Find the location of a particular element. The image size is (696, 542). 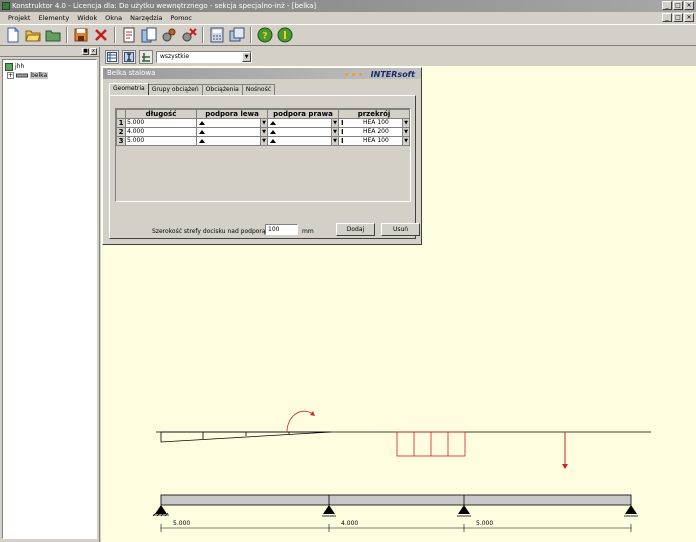

row-number-header is located at coordinates (121, 114).